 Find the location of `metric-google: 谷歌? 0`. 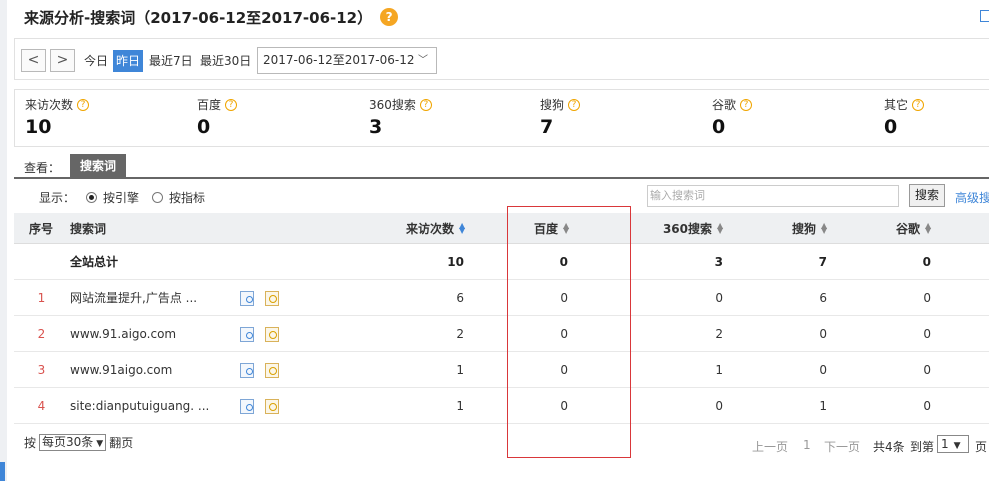

metric-google: 谷歌? 0 is located at coordinates (732, 117).